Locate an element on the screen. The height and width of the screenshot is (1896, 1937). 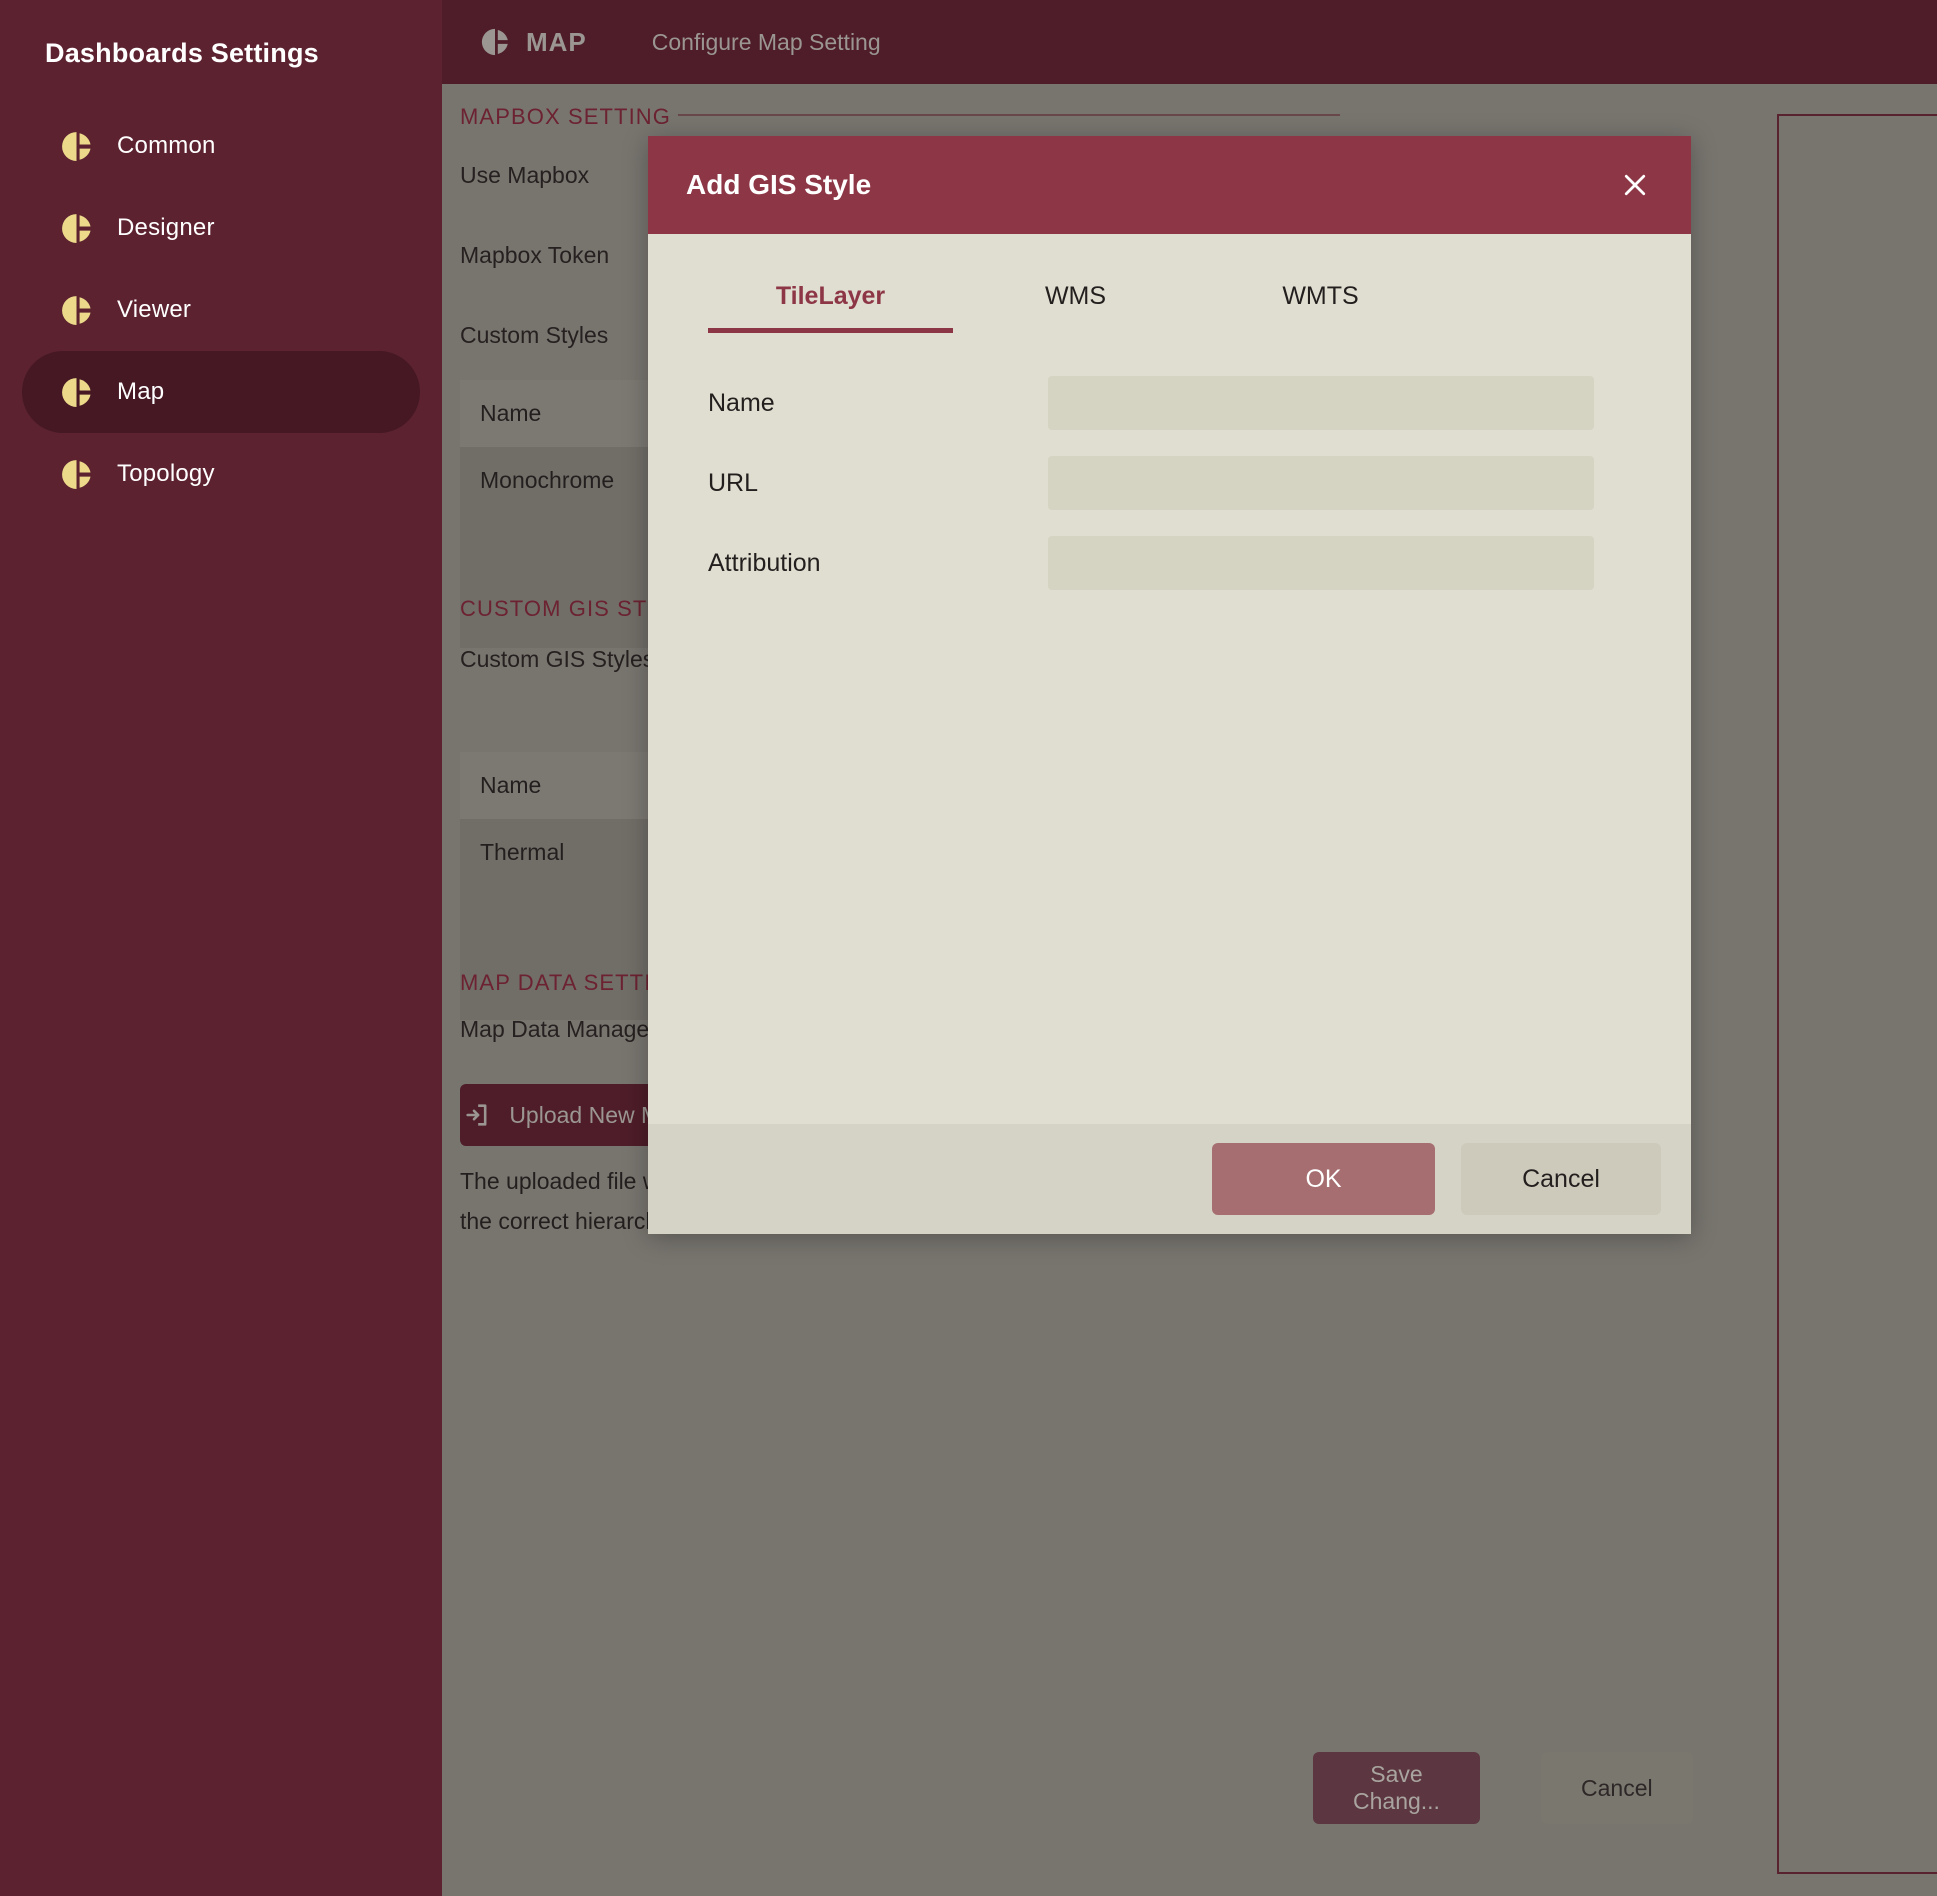
dialog-header: Add GIS Style is located at coordinates (1169, 185).